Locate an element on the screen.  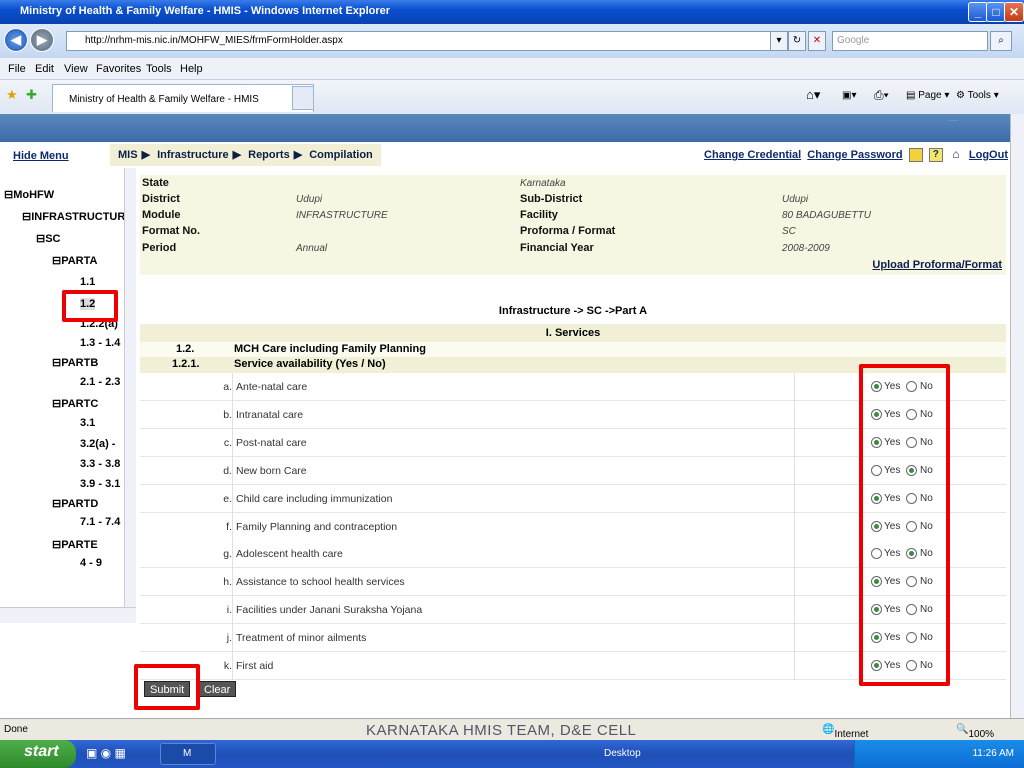
back-button: ◀ is located at coordinates (16, 40).